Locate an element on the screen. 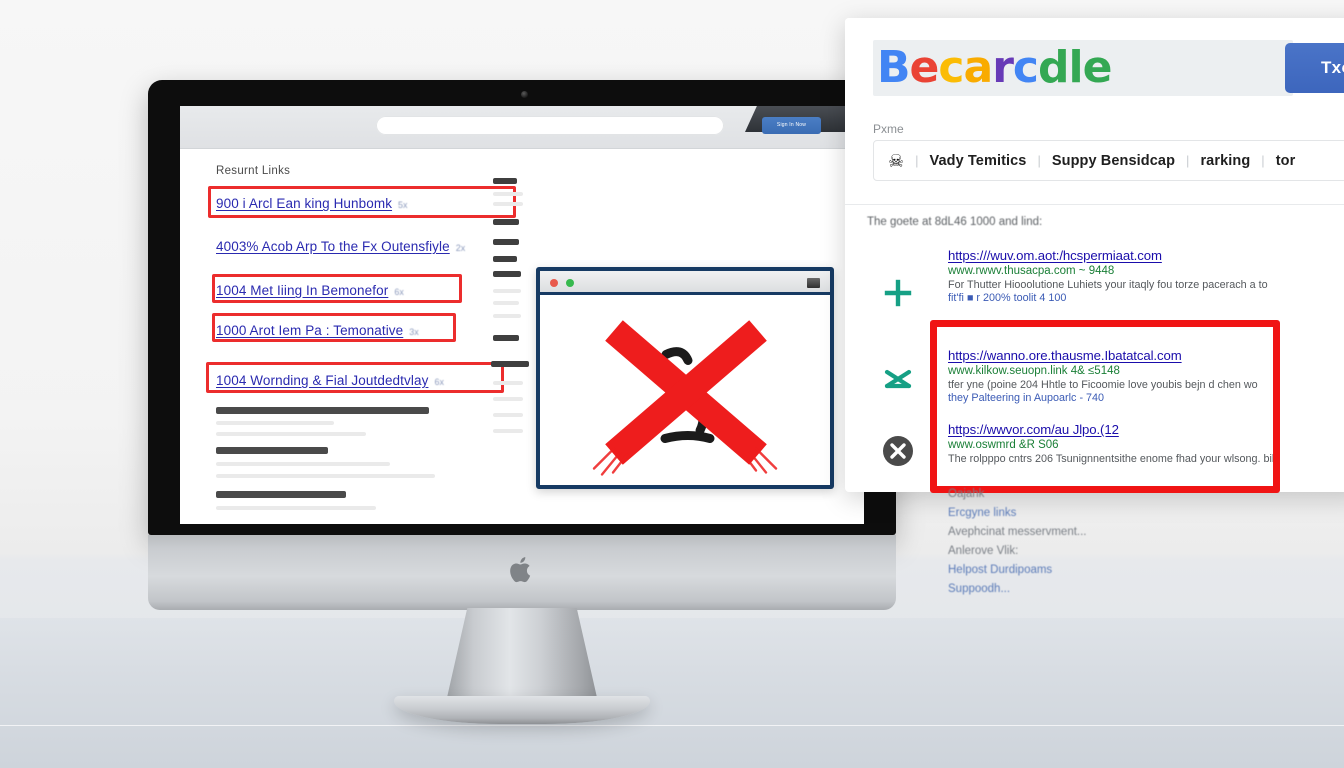 The height and width of the screenshot is (768, 1344). monitor-stand-neck is located at coordinates (522, 655).